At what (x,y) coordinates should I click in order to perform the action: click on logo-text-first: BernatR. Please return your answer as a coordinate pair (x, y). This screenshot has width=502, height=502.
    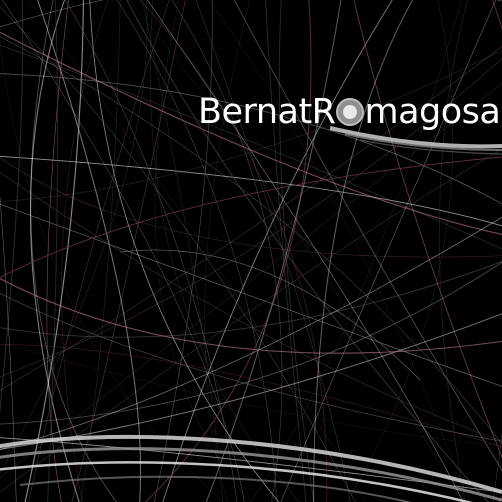
    Looking at the image, I should click on (267, 112).